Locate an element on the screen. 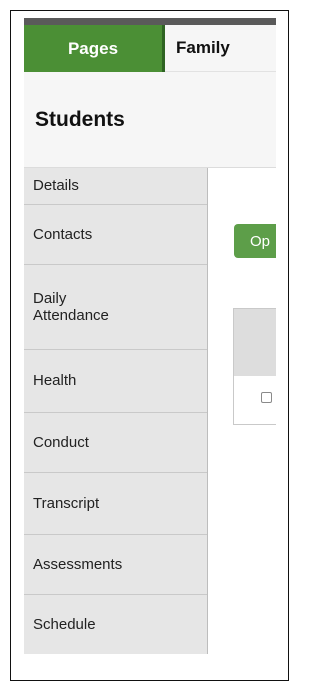 This screenshot has width=320, height=688. sidebar-item-label: Conduct is located at coordinates (61, 442).